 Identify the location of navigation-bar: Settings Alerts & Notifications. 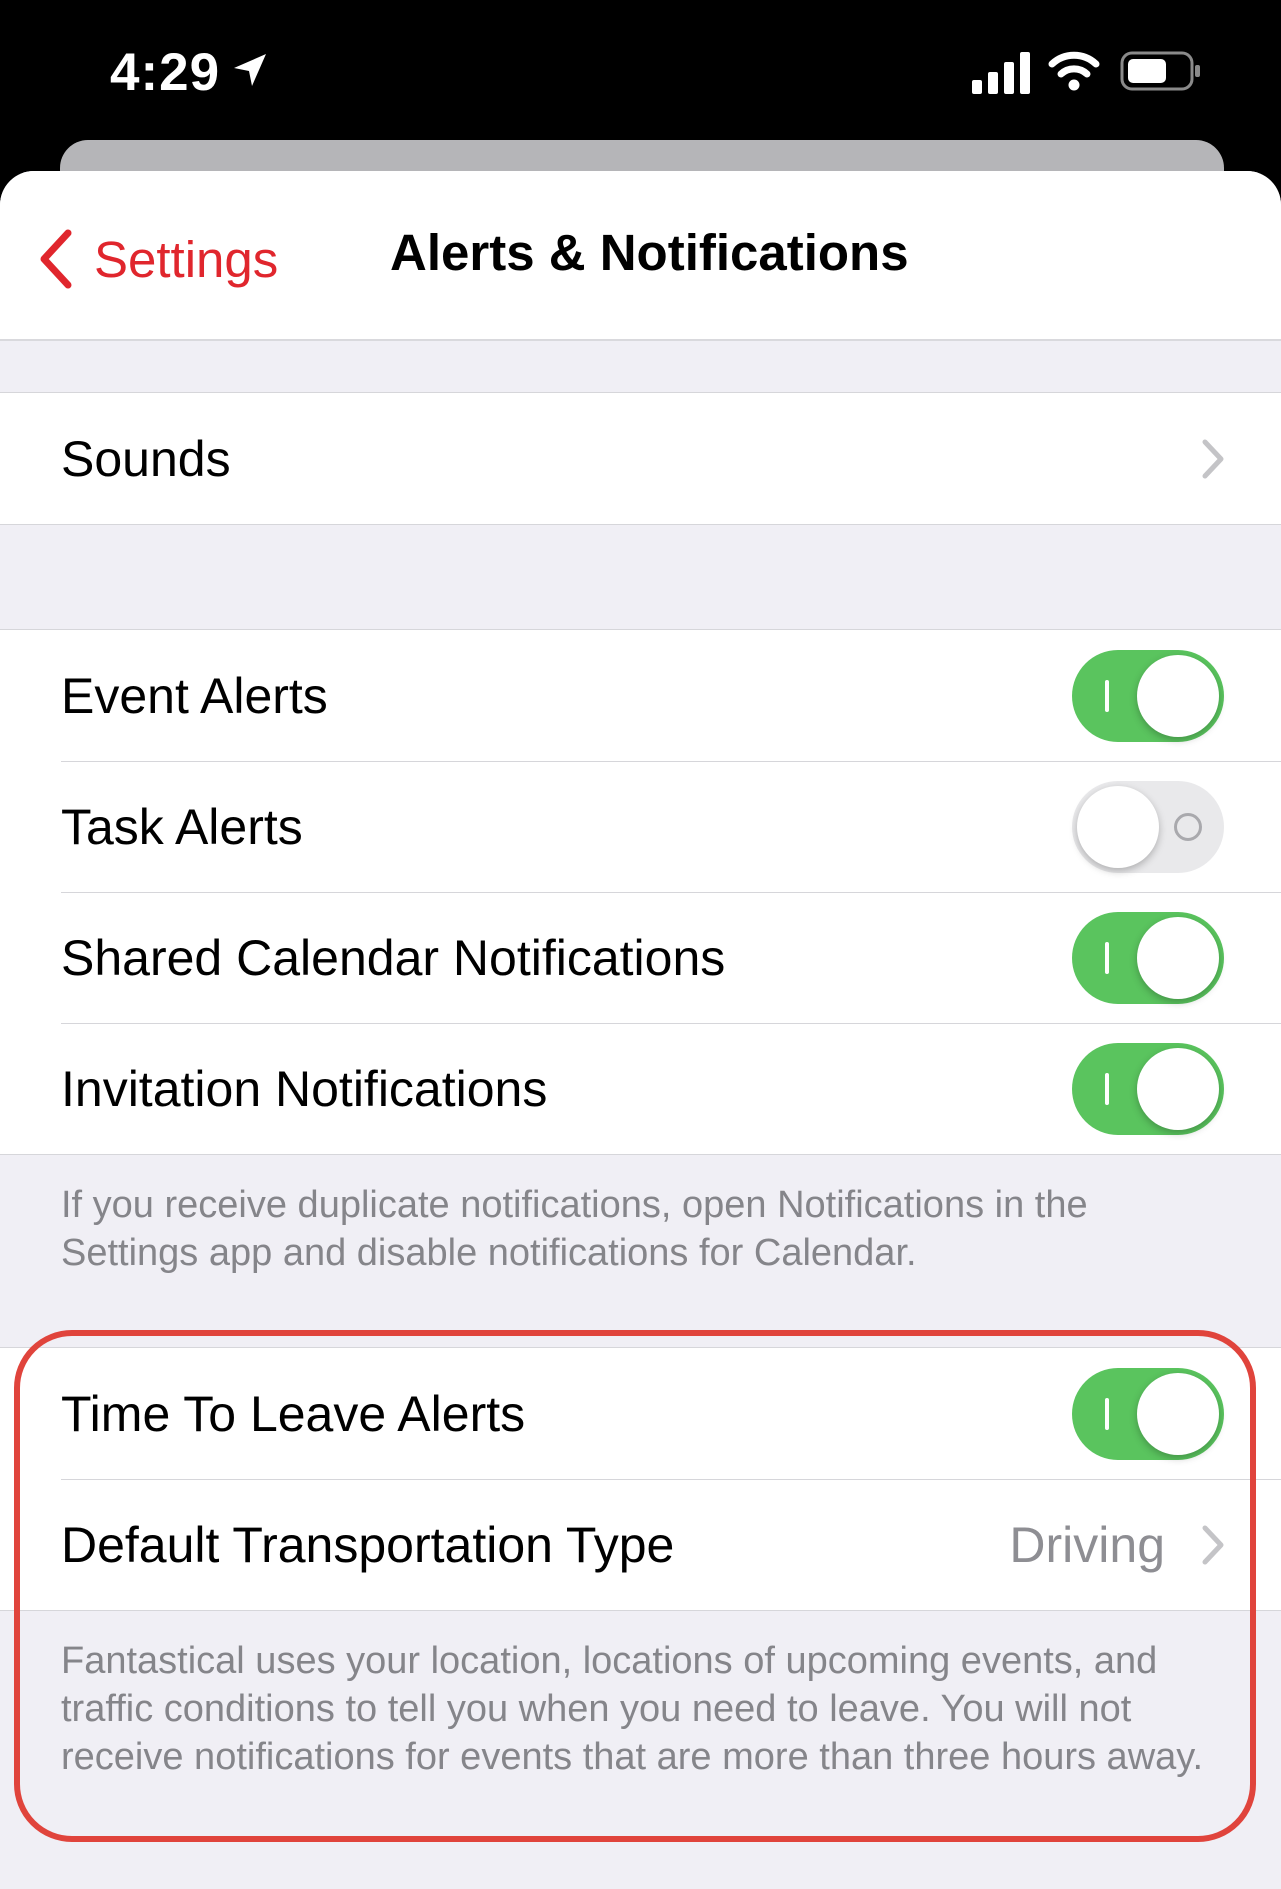
(640, 256).